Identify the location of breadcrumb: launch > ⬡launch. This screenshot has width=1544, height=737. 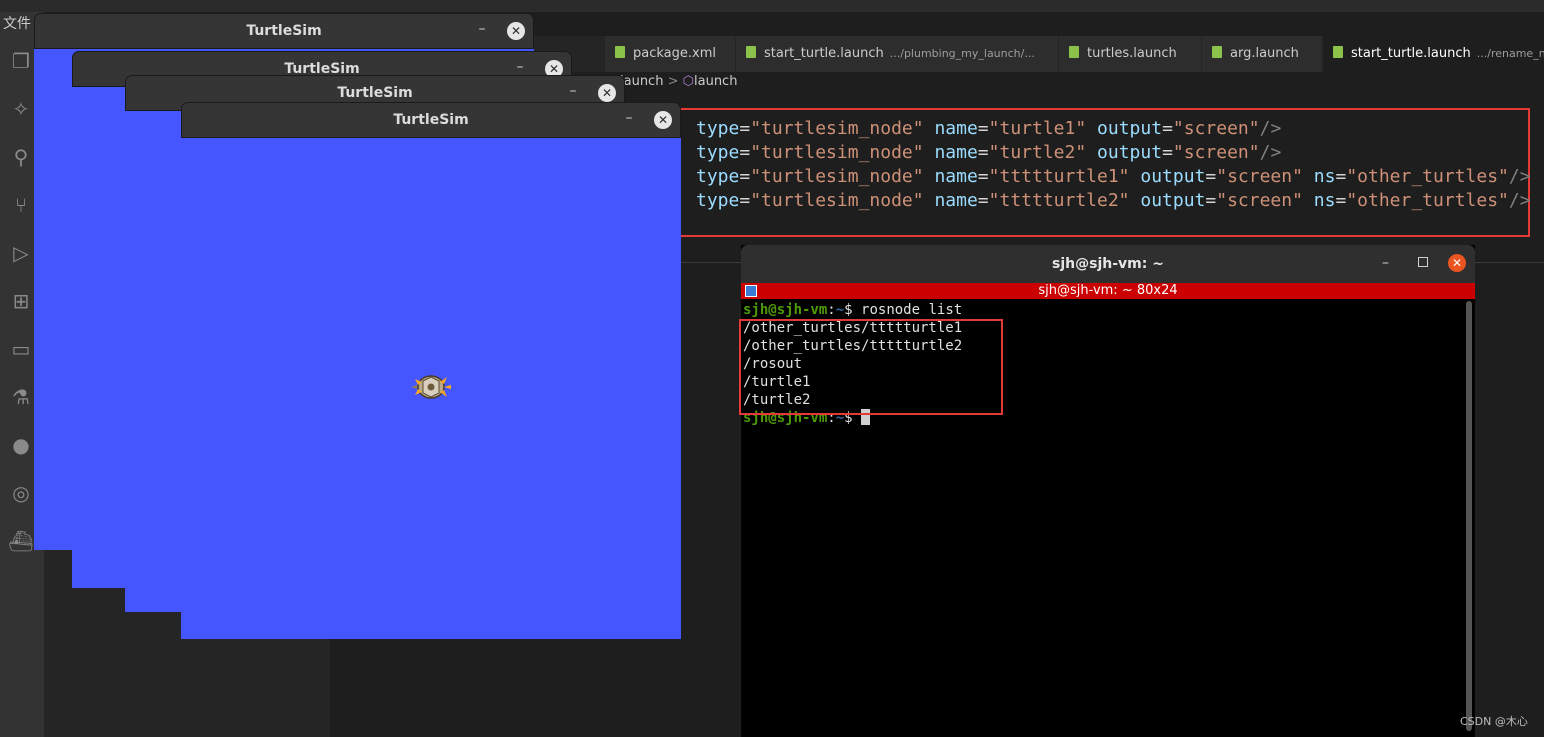
(678, 81).